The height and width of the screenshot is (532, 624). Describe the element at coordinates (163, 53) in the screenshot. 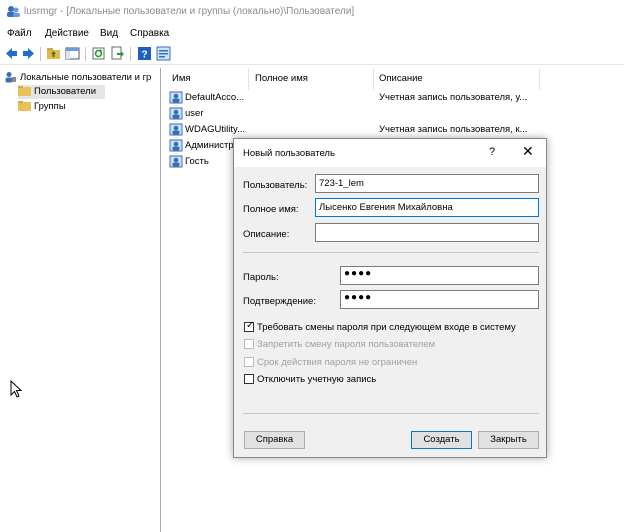

I see `properties-icon` at that location.